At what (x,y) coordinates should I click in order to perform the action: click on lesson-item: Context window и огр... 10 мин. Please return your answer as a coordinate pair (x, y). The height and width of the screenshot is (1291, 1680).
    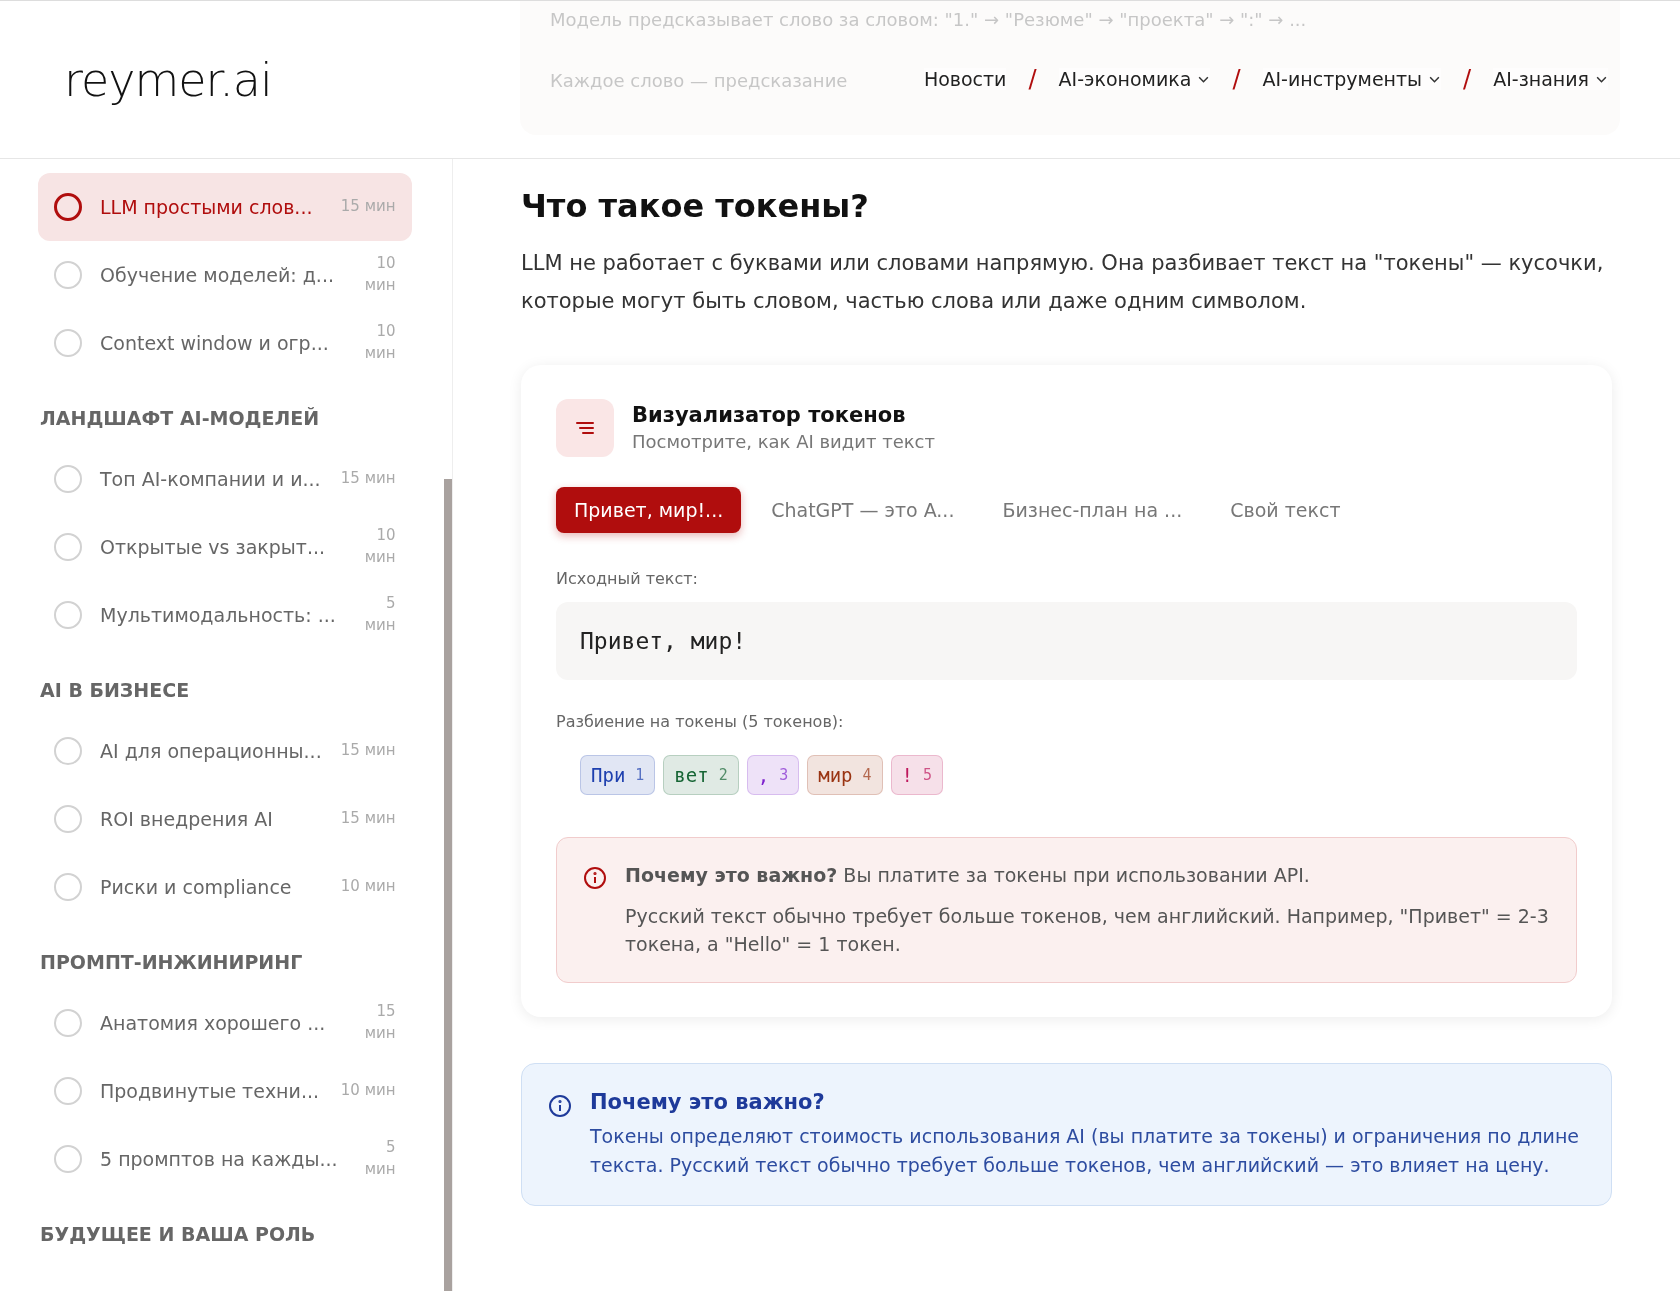
    Looking at the image, I should click on (225, 343).